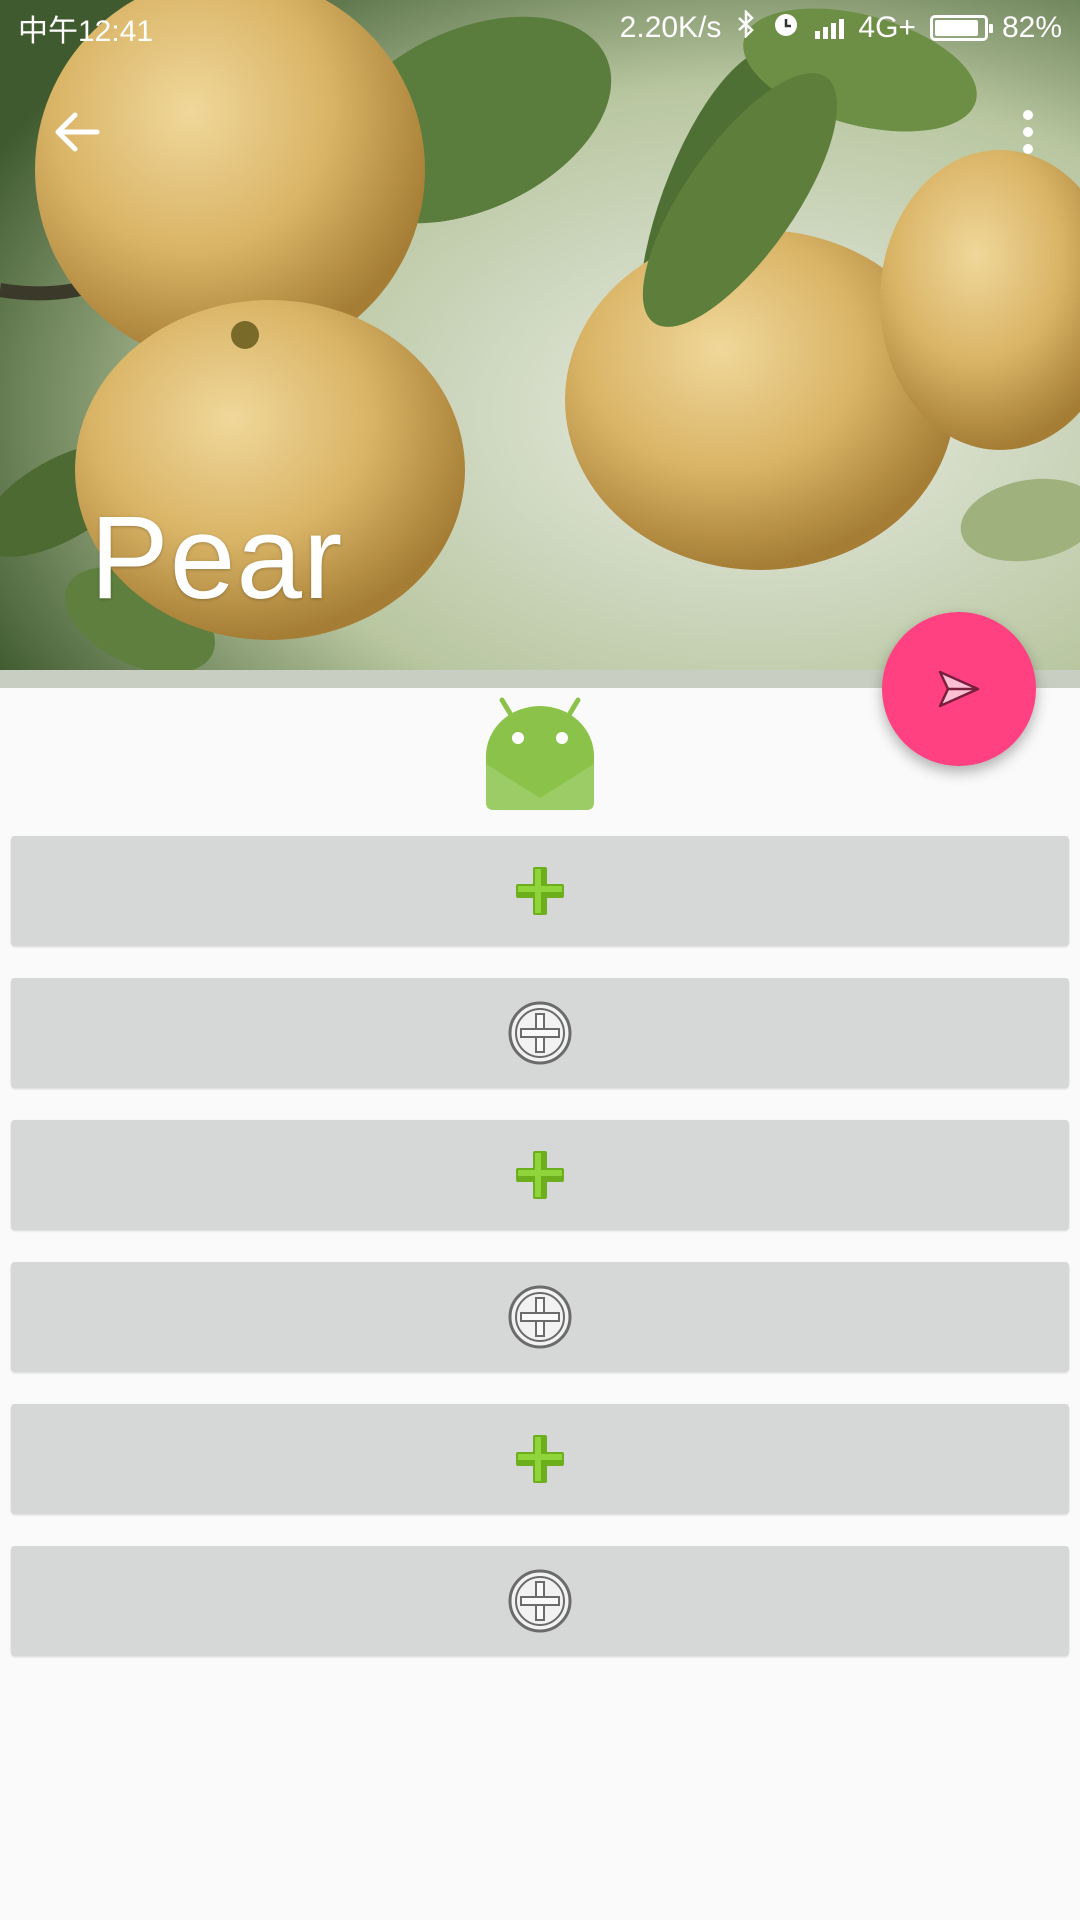  What do you see at coordinates (786, 28) in the screenshot?
I see `alarm-icon` at bounding box center [786, 28].